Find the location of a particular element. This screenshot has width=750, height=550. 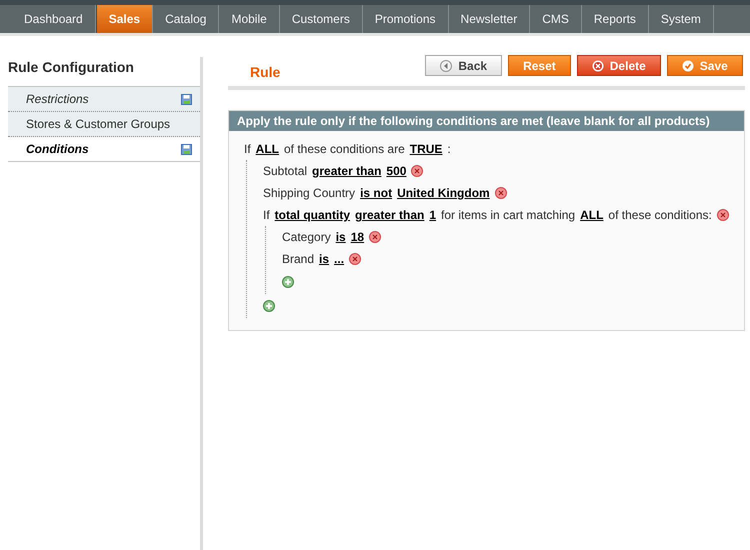

page-title: Rule is located at coordinates (265, 73).